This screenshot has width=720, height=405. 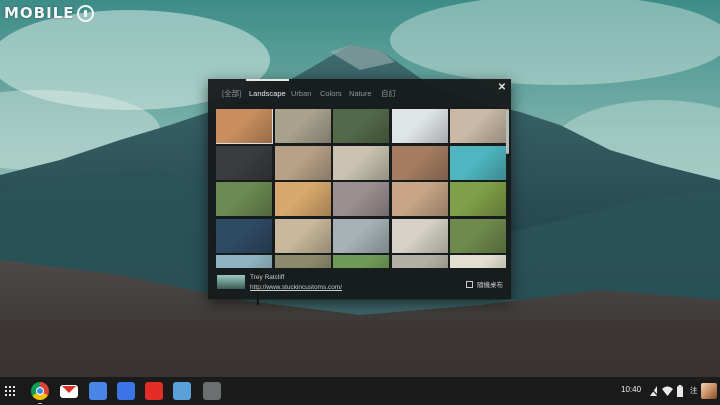 I want to click on author-link: http://www.stuckincustoms.com/, so click(x=296, y=287).